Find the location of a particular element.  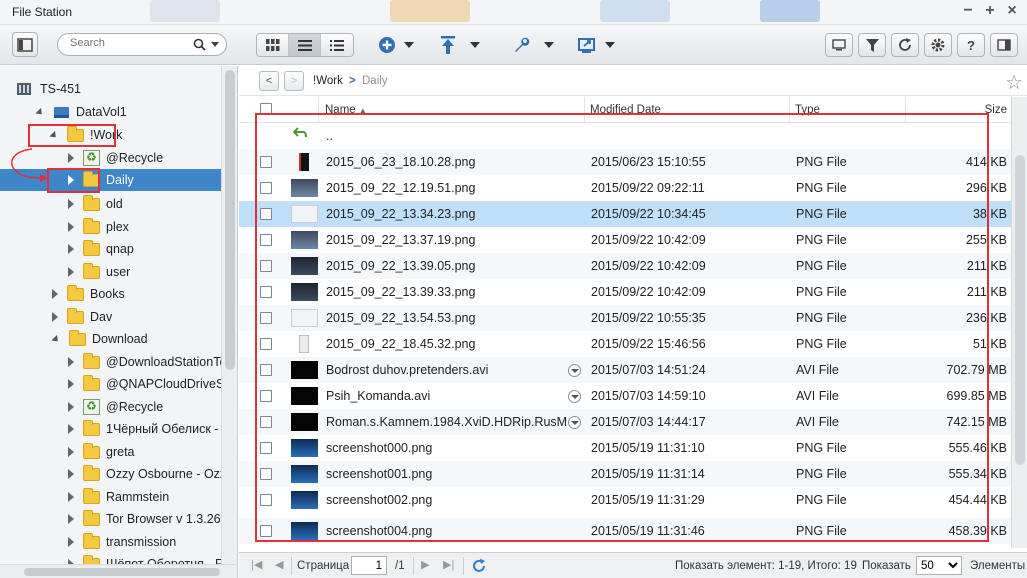

nas-server-icon is located at coordinates (24, 89).